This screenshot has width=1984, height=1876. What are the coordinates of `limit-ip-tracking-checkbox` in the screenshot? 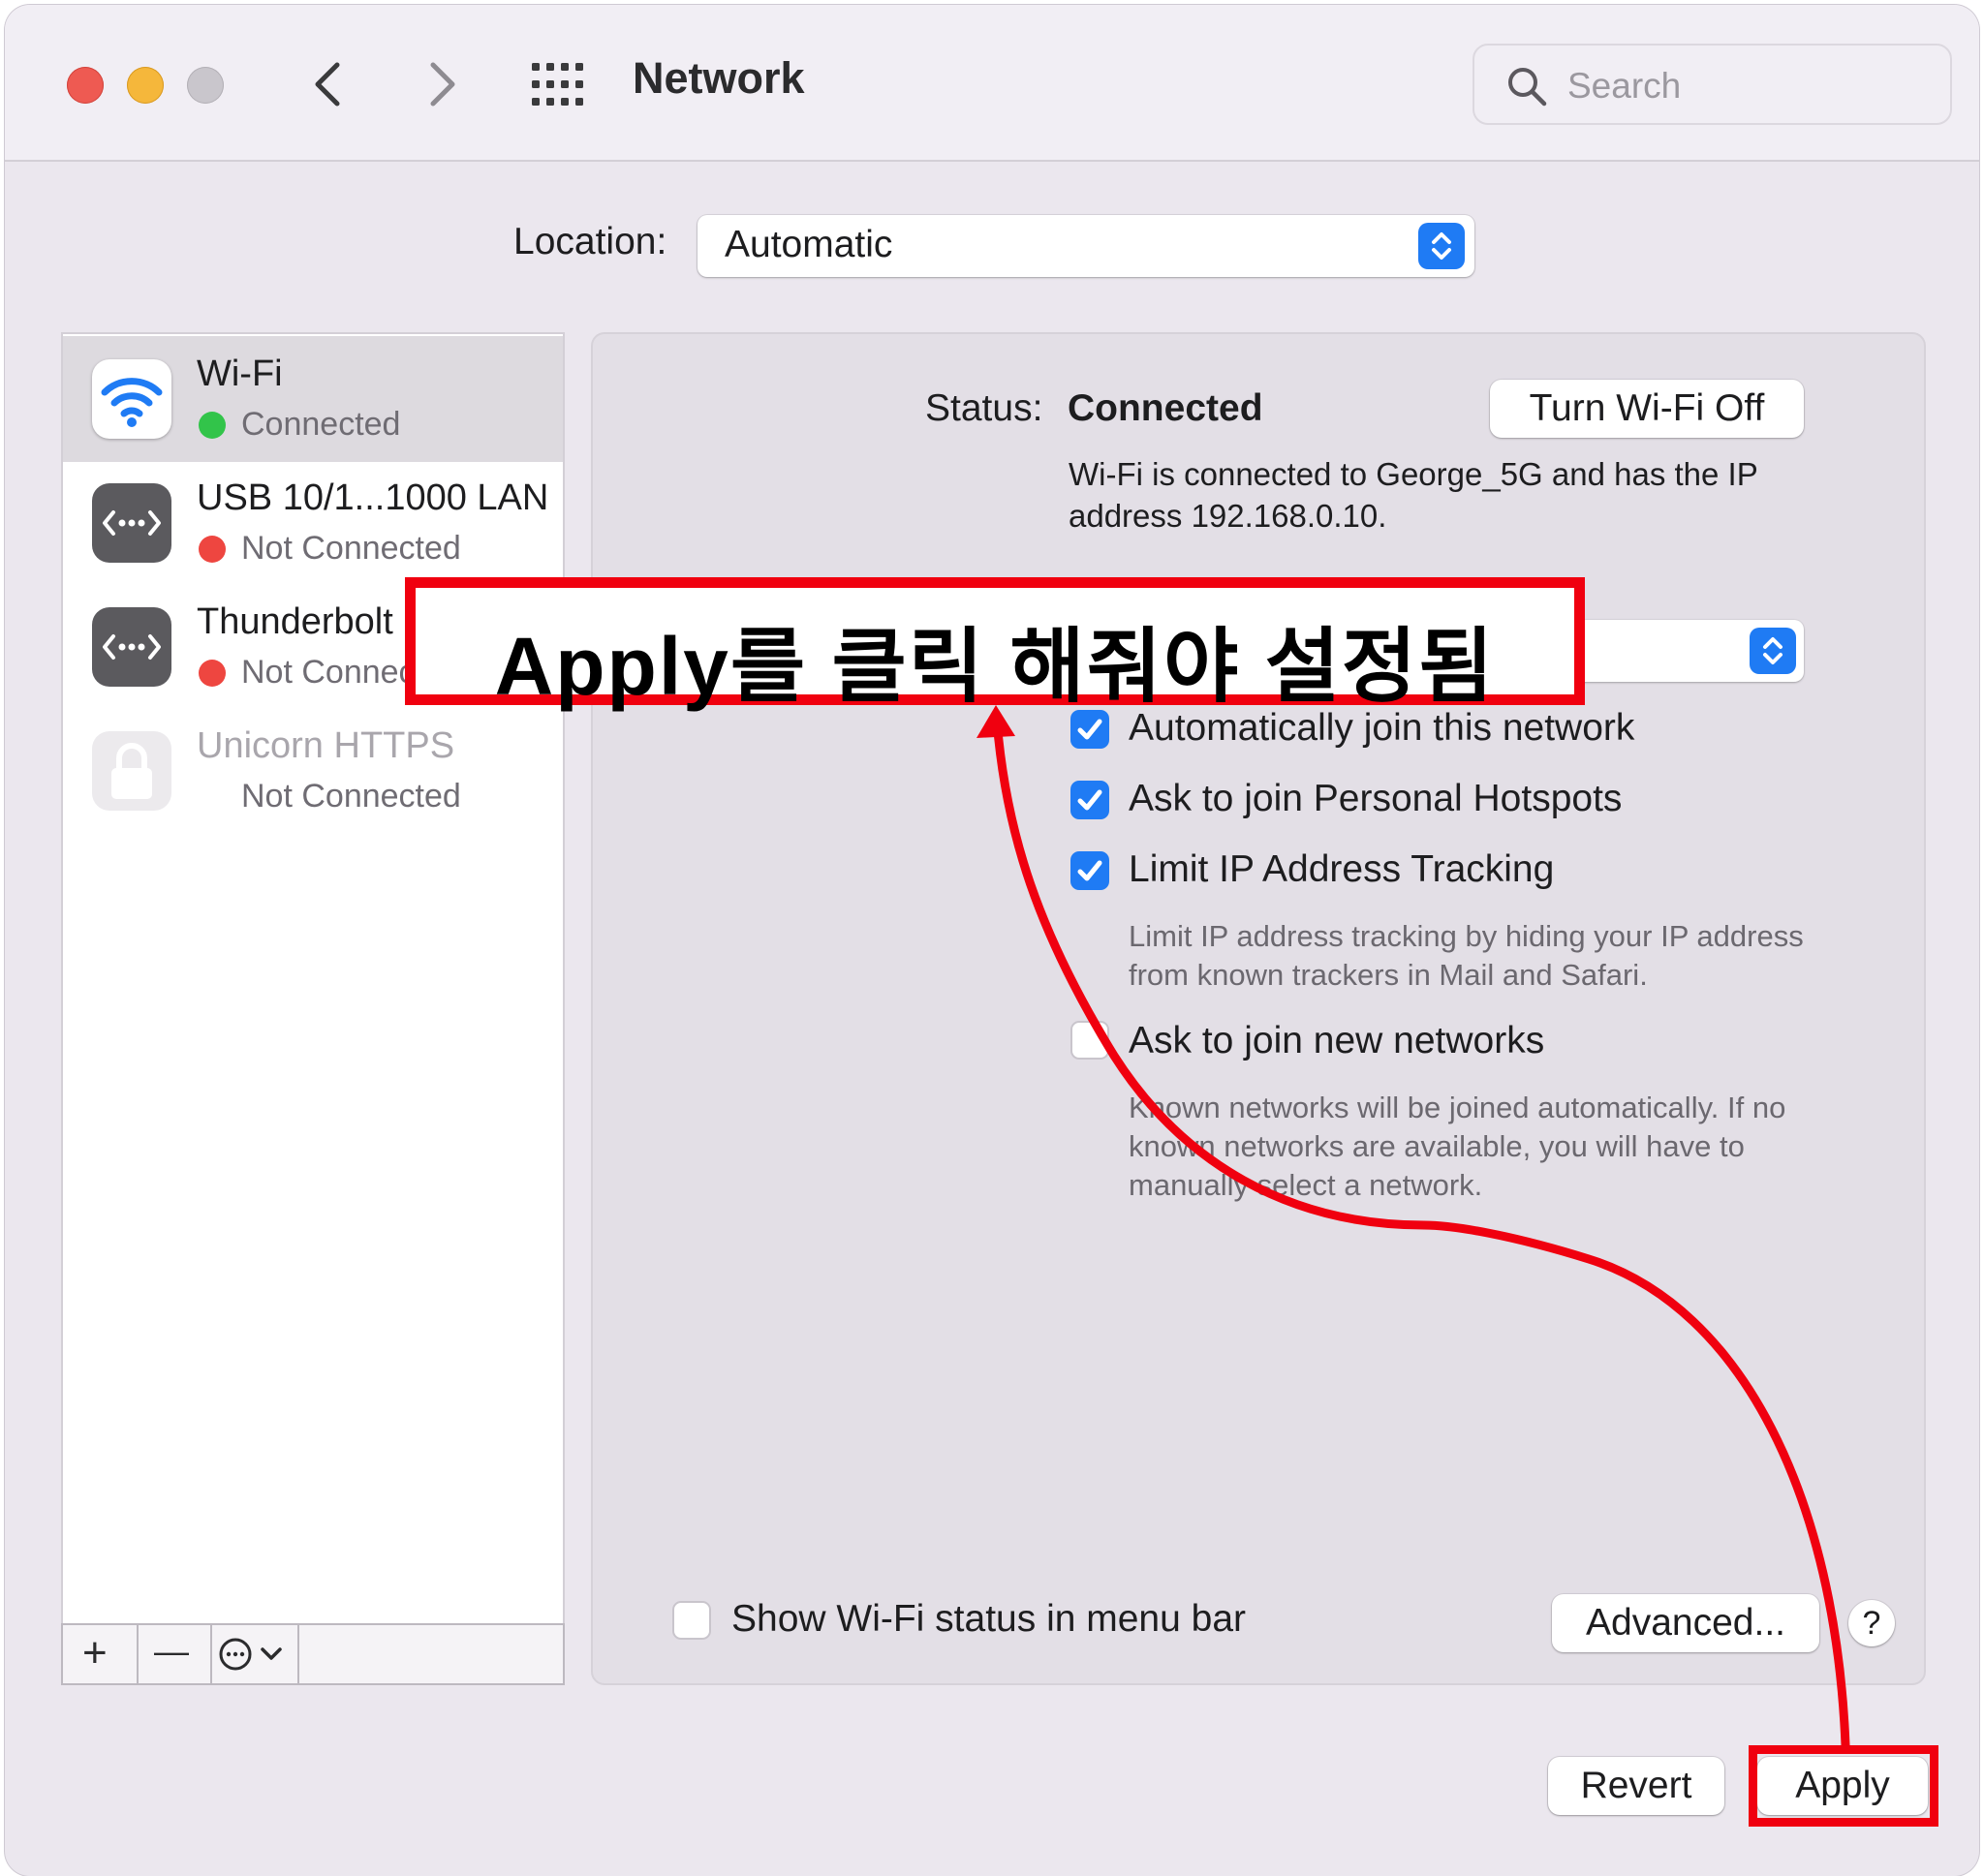 It's located at (1089, 871).